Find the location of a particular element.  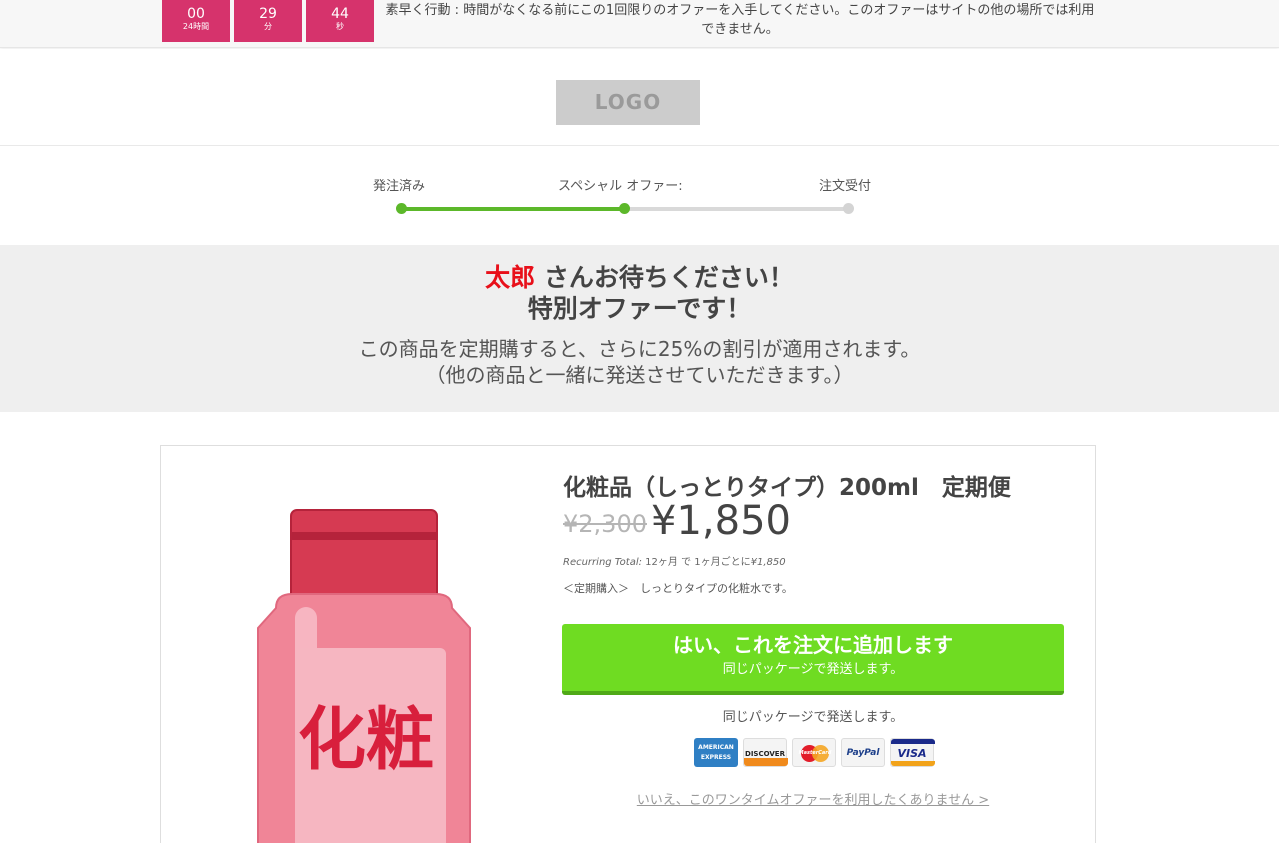

step-special-offer-dot is located at coordinates (624, 208).